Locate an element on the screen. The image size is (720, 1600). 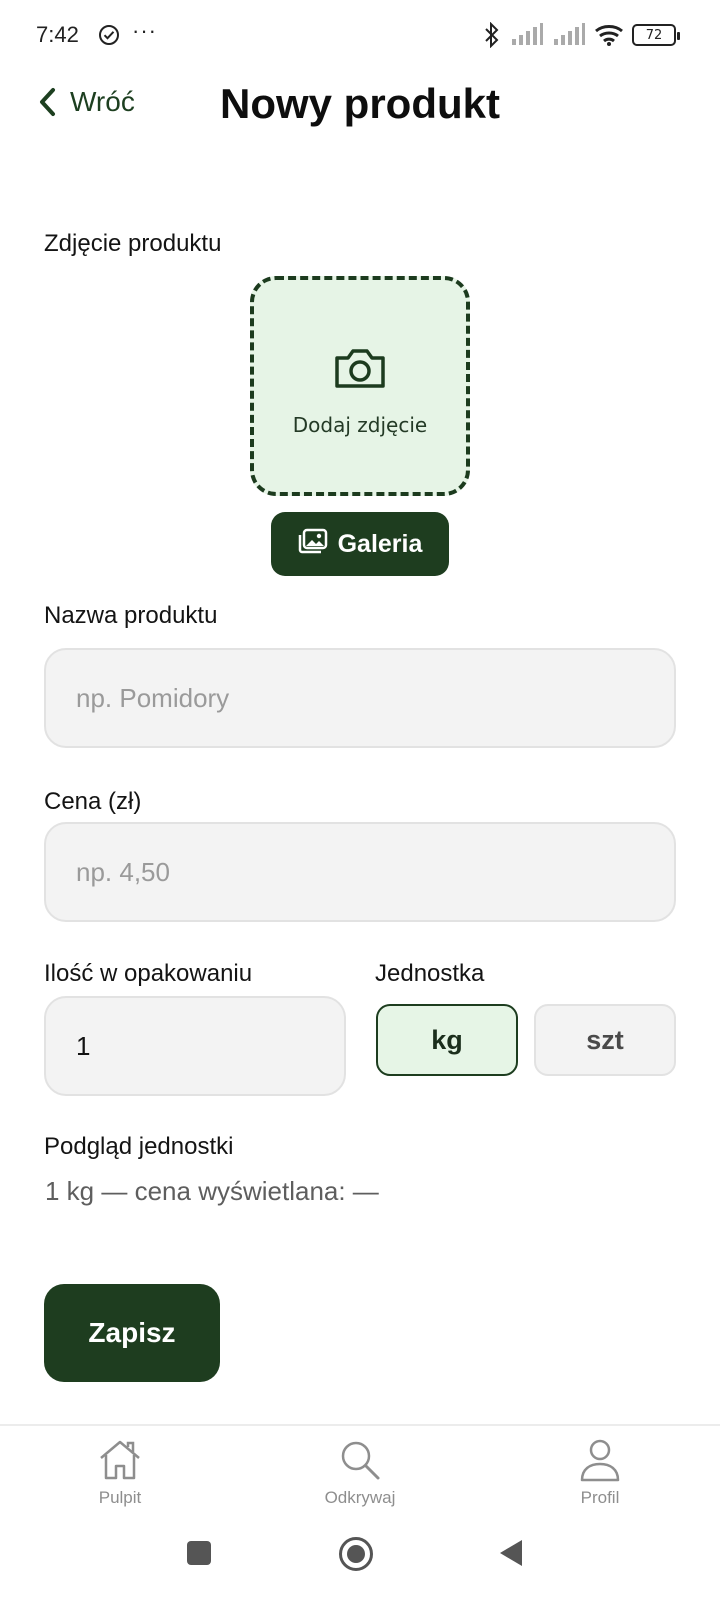
nav-label-odkrywaj: Odkrywaj is located at coordinates (360, 1497).